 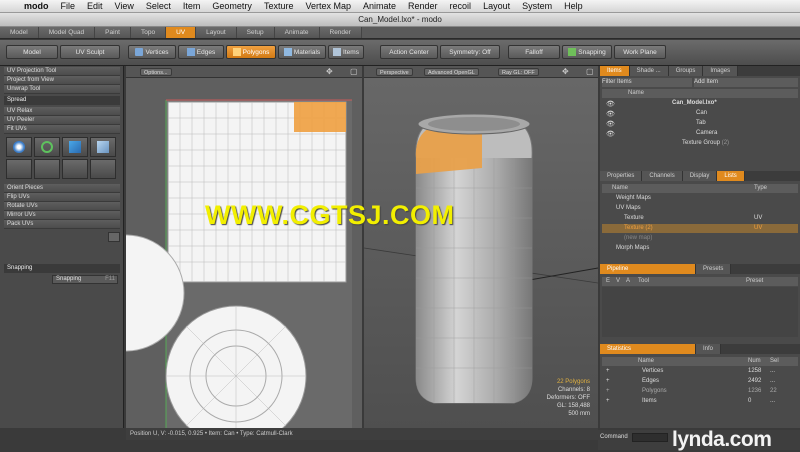 I want to click on materials-button: Materials, so click(x=302, y=52).